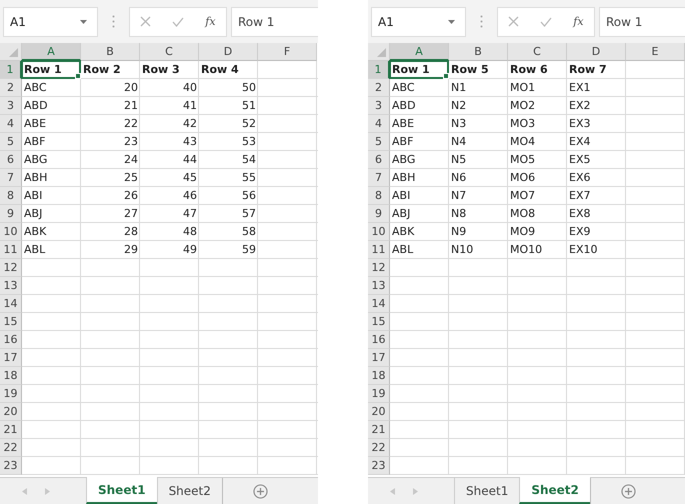 This screenshot has height=504, width=685. Describe the element at coordinates (459, 88) in the screenshot. I see `table-cell-text: N1` at that location.